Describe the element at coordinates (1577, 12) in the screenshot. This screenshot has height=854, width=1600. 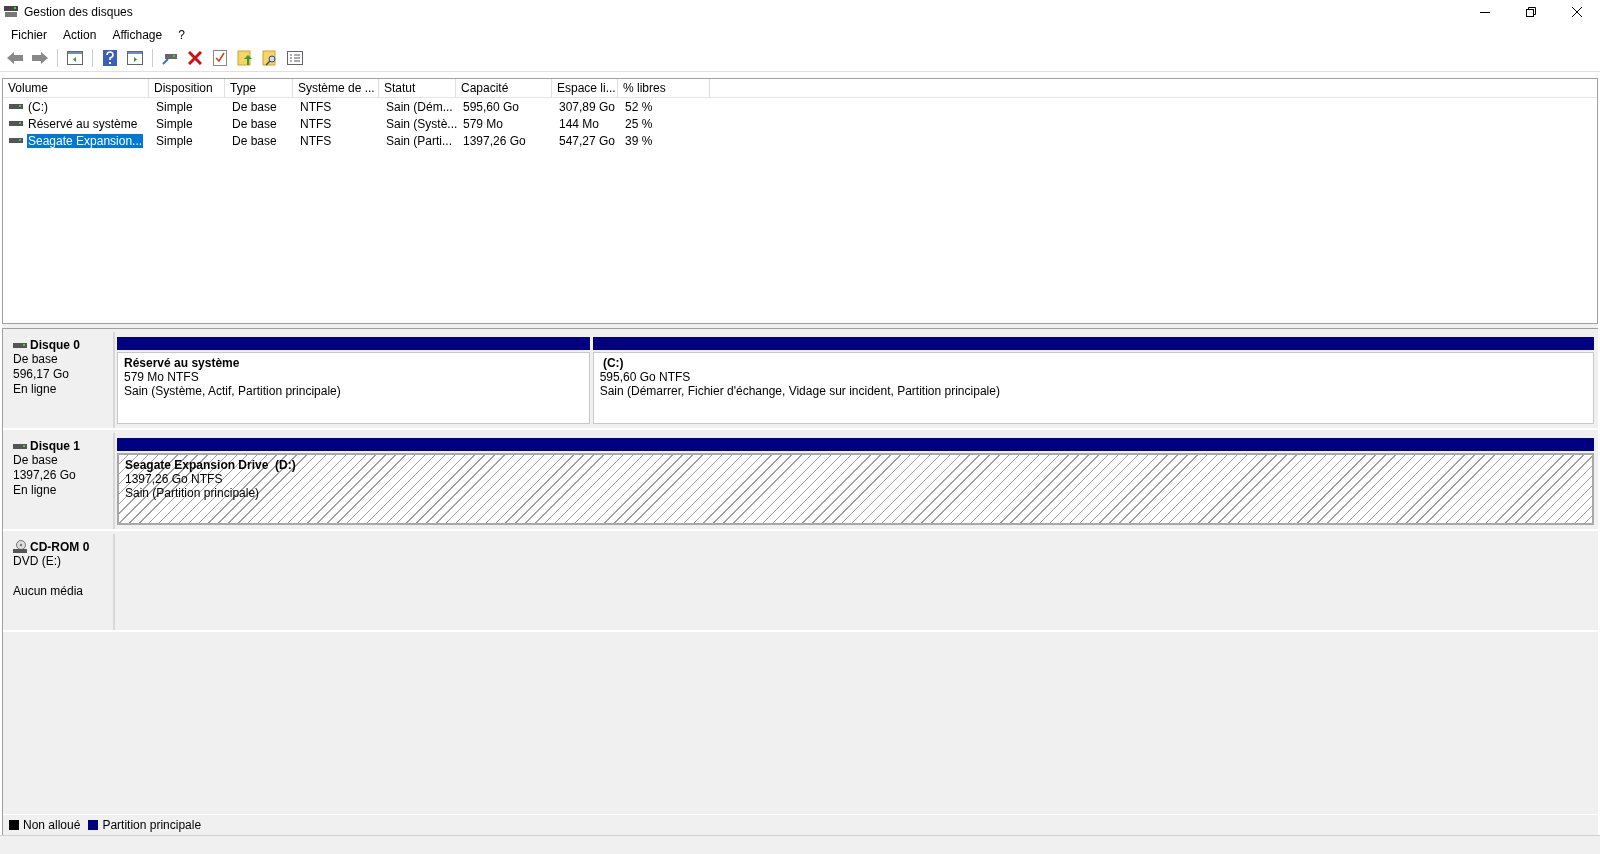
I see `close-icon` at that location.